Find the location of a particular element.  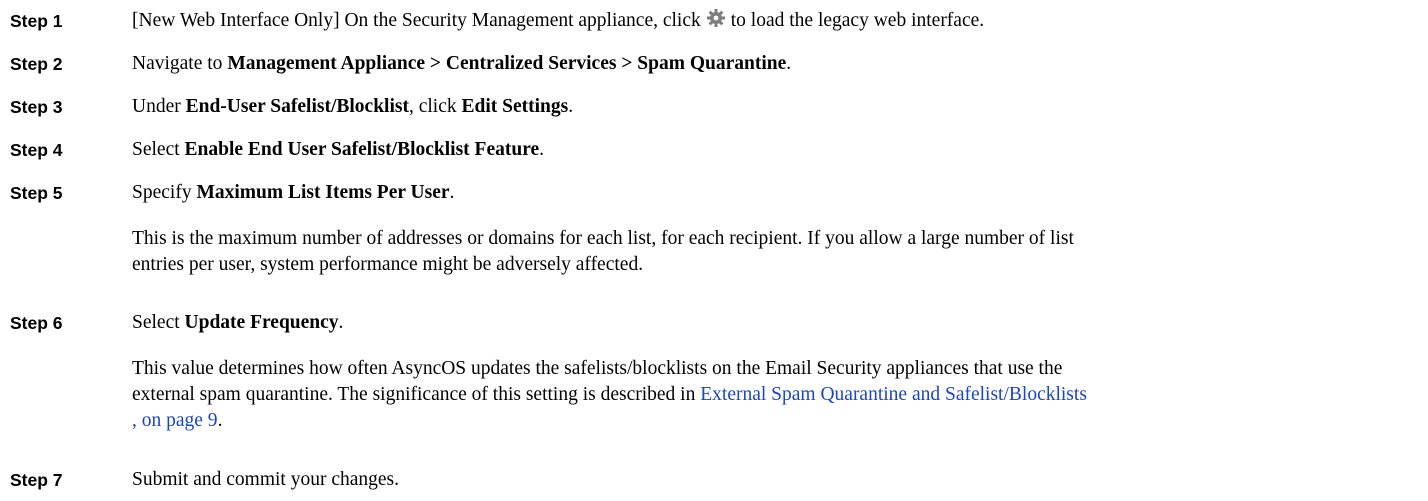

step-text-part: Navigate to is located at coordinates (180, 63).